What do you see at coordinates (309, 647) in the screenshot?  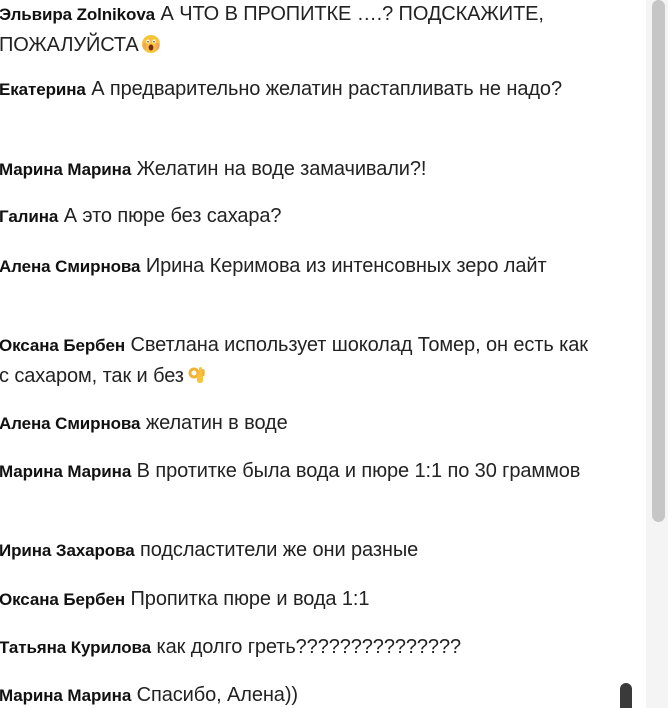 I see `comment-text: как долго греть???????????????` at bounding box center [309, 647].